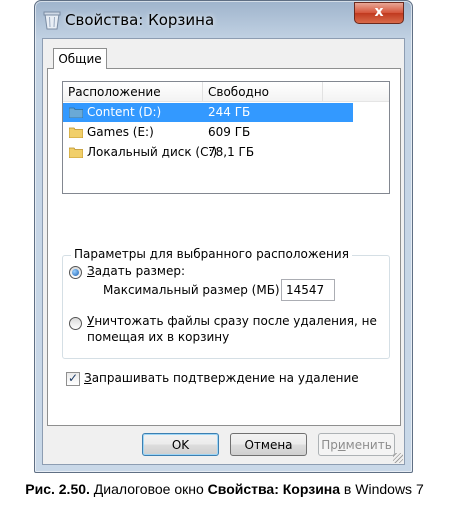 The width and height of the screenshot is (449, 508). Describe the element at coordinates (398, 458) in the screenshot. I see `resize-grip` at that location.